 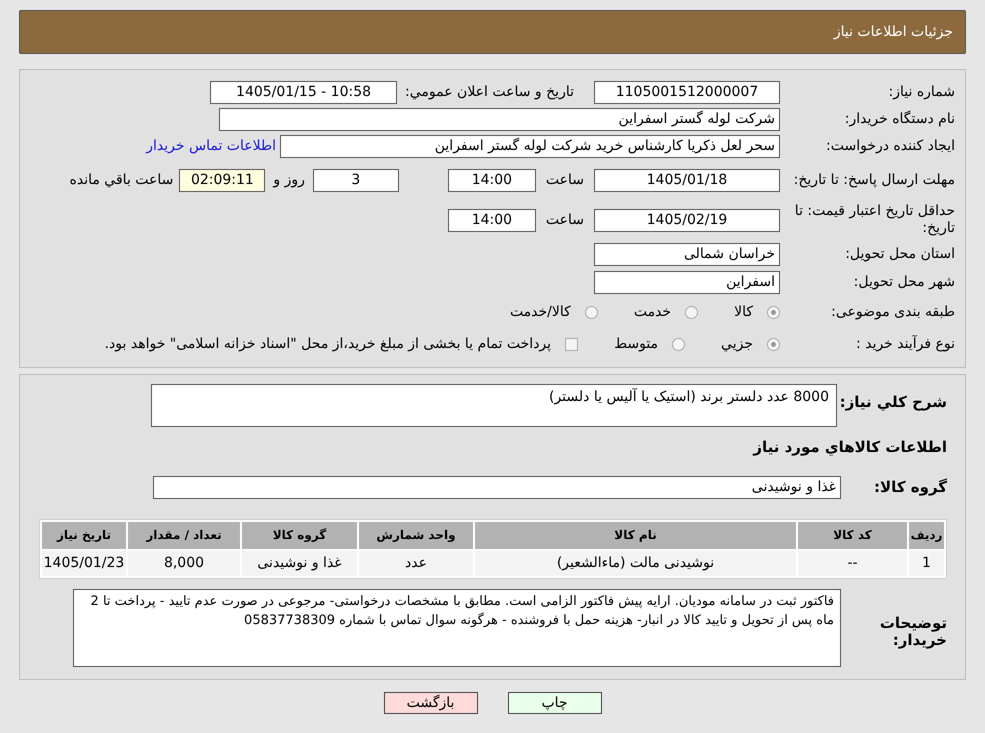 What do you see at coordinates (873, 180) in the screenshot?
I see `field-label: مهلت ارسال پاسخ: تا تاریخ:` at bounding box center [873, 180].